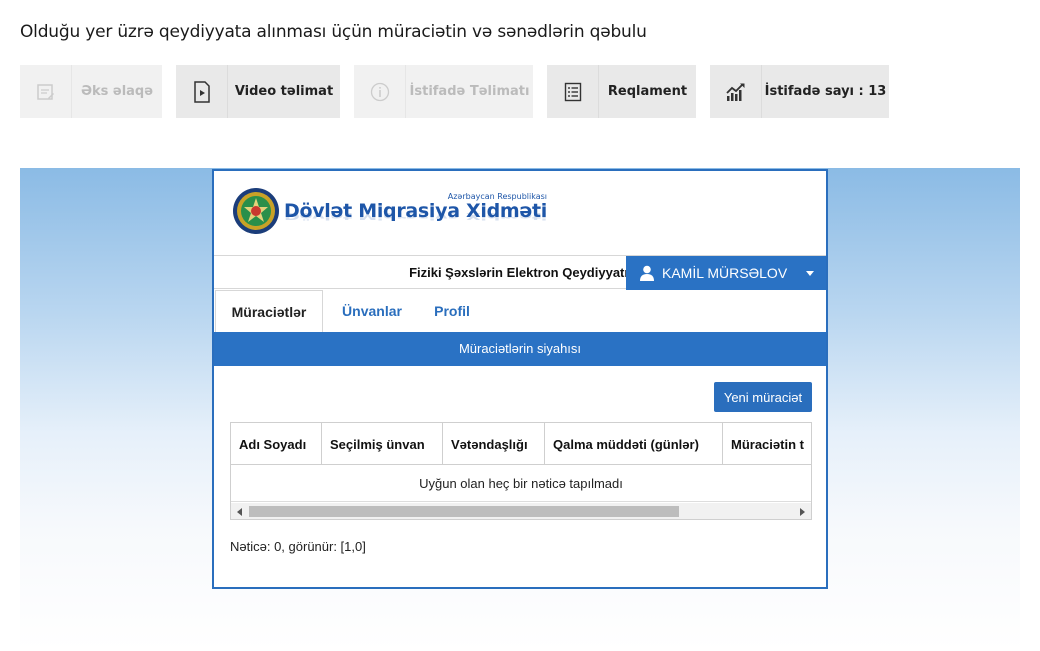  I want to click on list-document-icon, so click(573, 91).